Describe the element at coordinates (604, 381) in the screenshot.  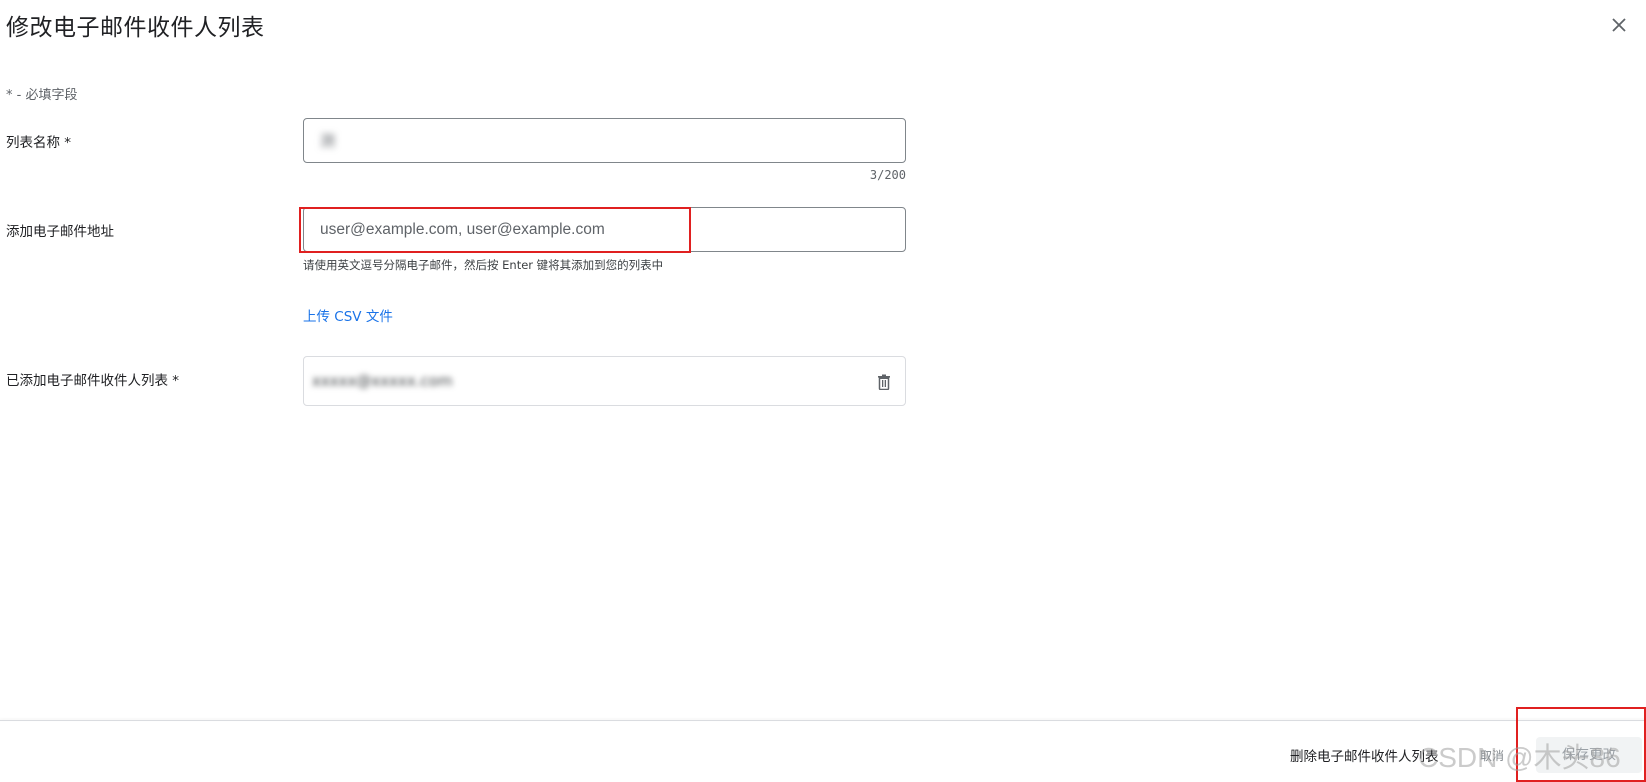
I see `added-recipients-list: xxxxx@xxxxx.com` at that location.